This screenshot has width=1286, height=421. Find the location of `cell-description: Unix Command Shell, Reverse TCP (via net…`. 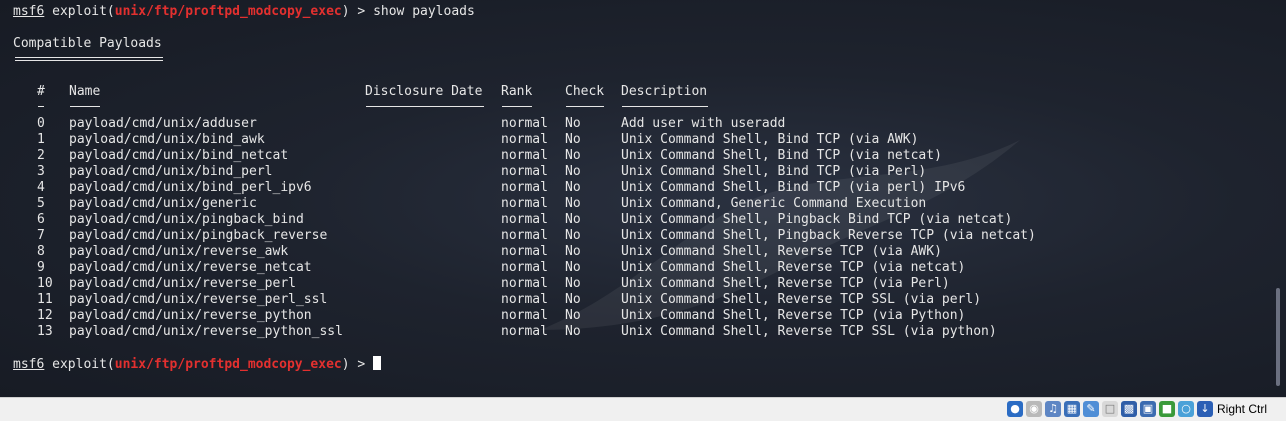

cell-description: Unix Command Shell, Reverse TCP (via net… is located at coordinates (793, 267).